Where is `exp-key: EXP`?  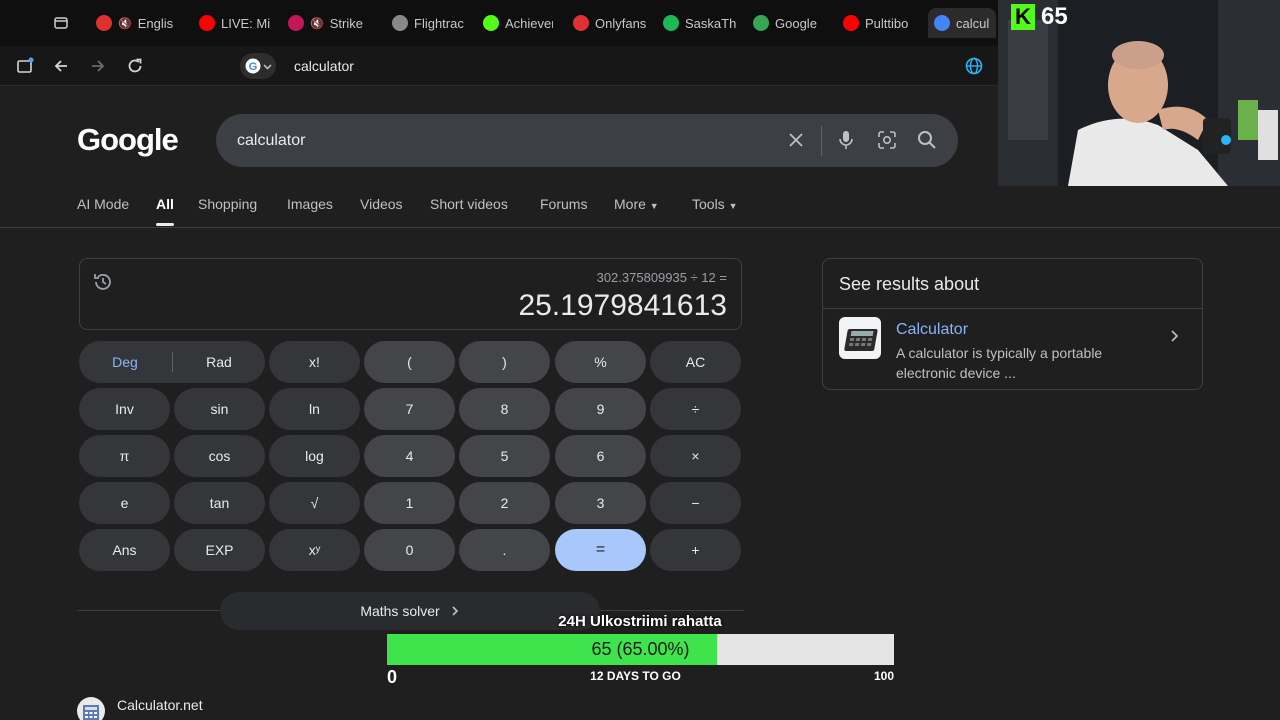
exp-key: EXP is located at coordinates (219, 550).